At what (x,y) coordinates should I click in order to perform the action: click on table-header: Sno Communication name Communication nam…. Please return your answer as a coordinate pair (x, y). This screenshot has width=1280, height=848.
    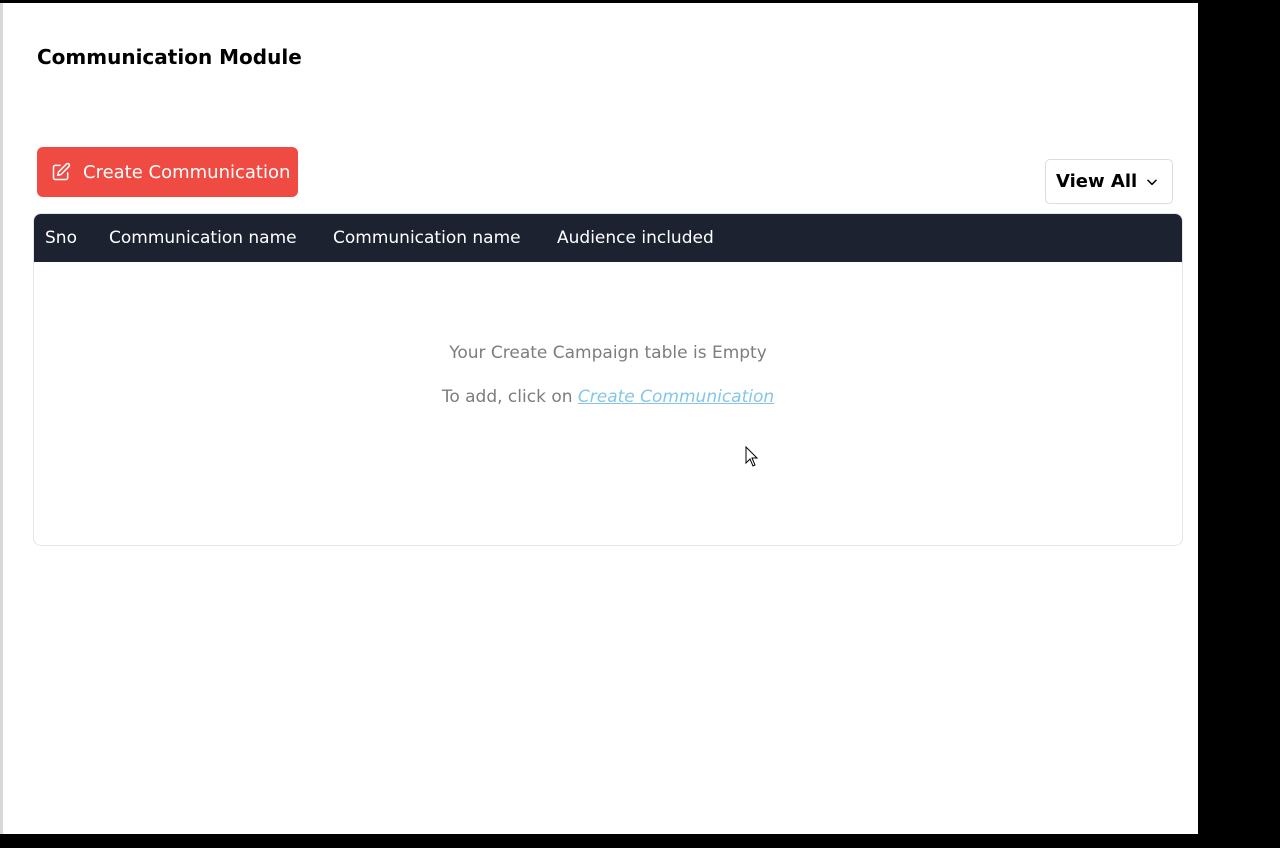
    Looking at the image, I should click on (608, 238).